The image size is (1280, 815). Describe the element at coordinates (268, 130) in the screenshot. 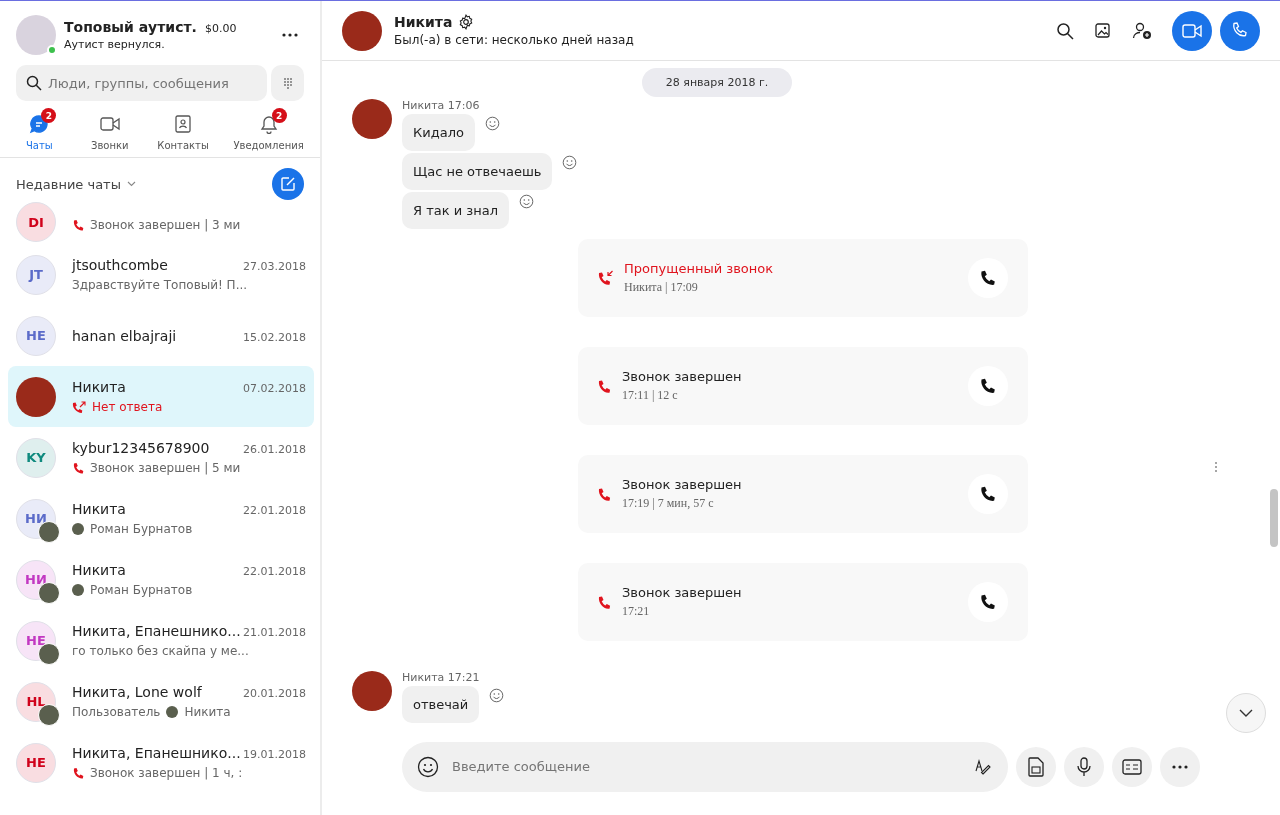

I see `nav-tab: 2 Уведомления` at that location.